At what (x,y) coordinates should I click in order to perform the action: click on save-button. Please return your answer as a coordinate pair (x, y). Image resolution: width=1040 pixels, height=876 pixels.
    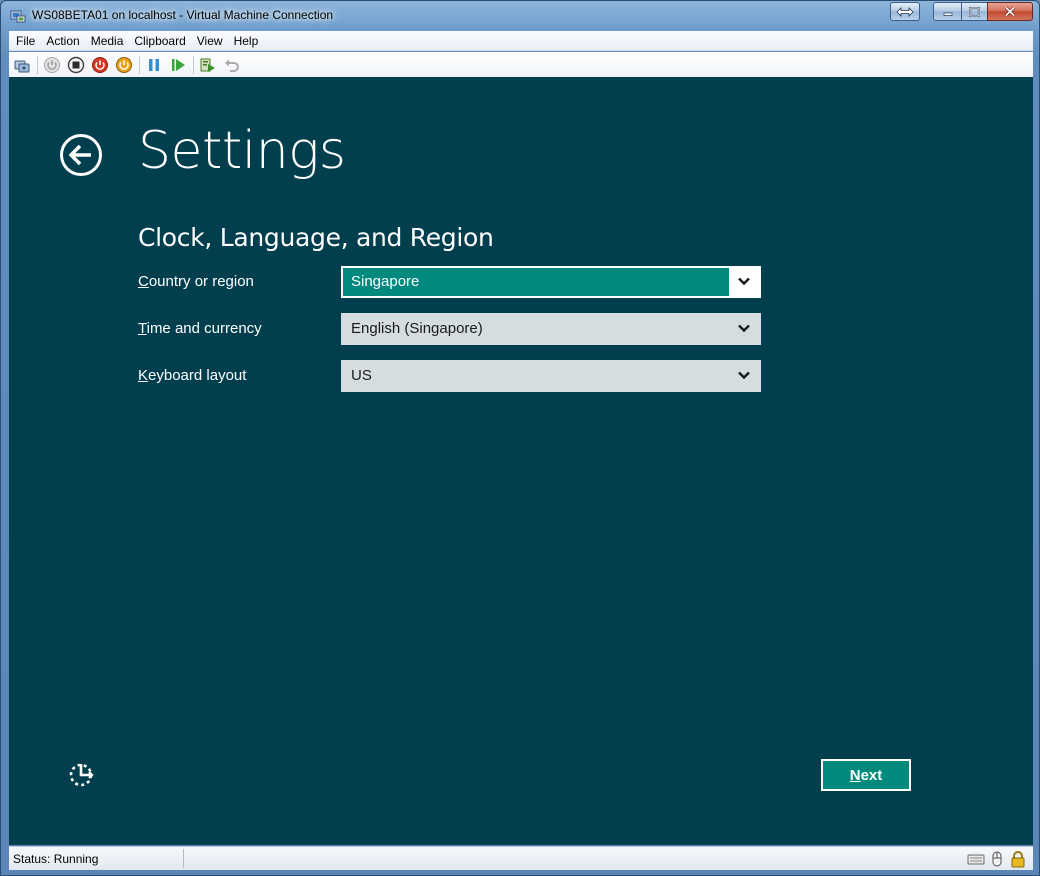
    Looking at the image, I should click on (124, 65).